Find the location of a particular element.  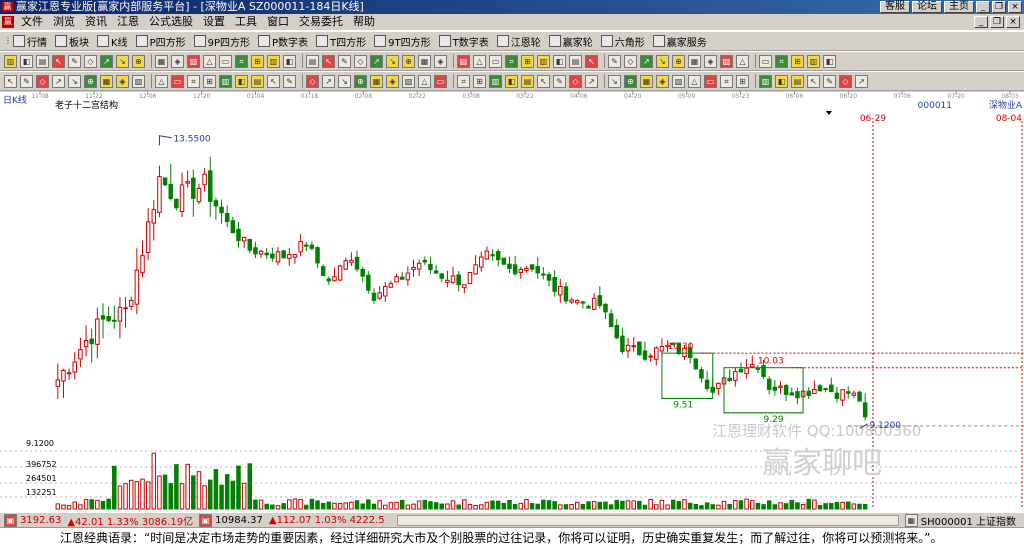

customer-service-button: 客服 is located at coordinates (895, 7).